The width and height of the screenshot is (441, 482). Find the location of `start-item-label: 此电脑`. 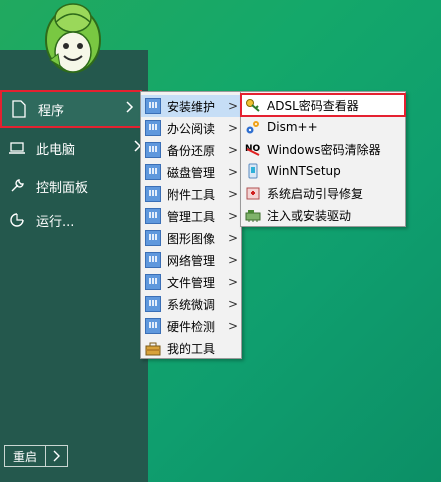

start-item-label: 此电脑 is located at coordinates (56, 150).